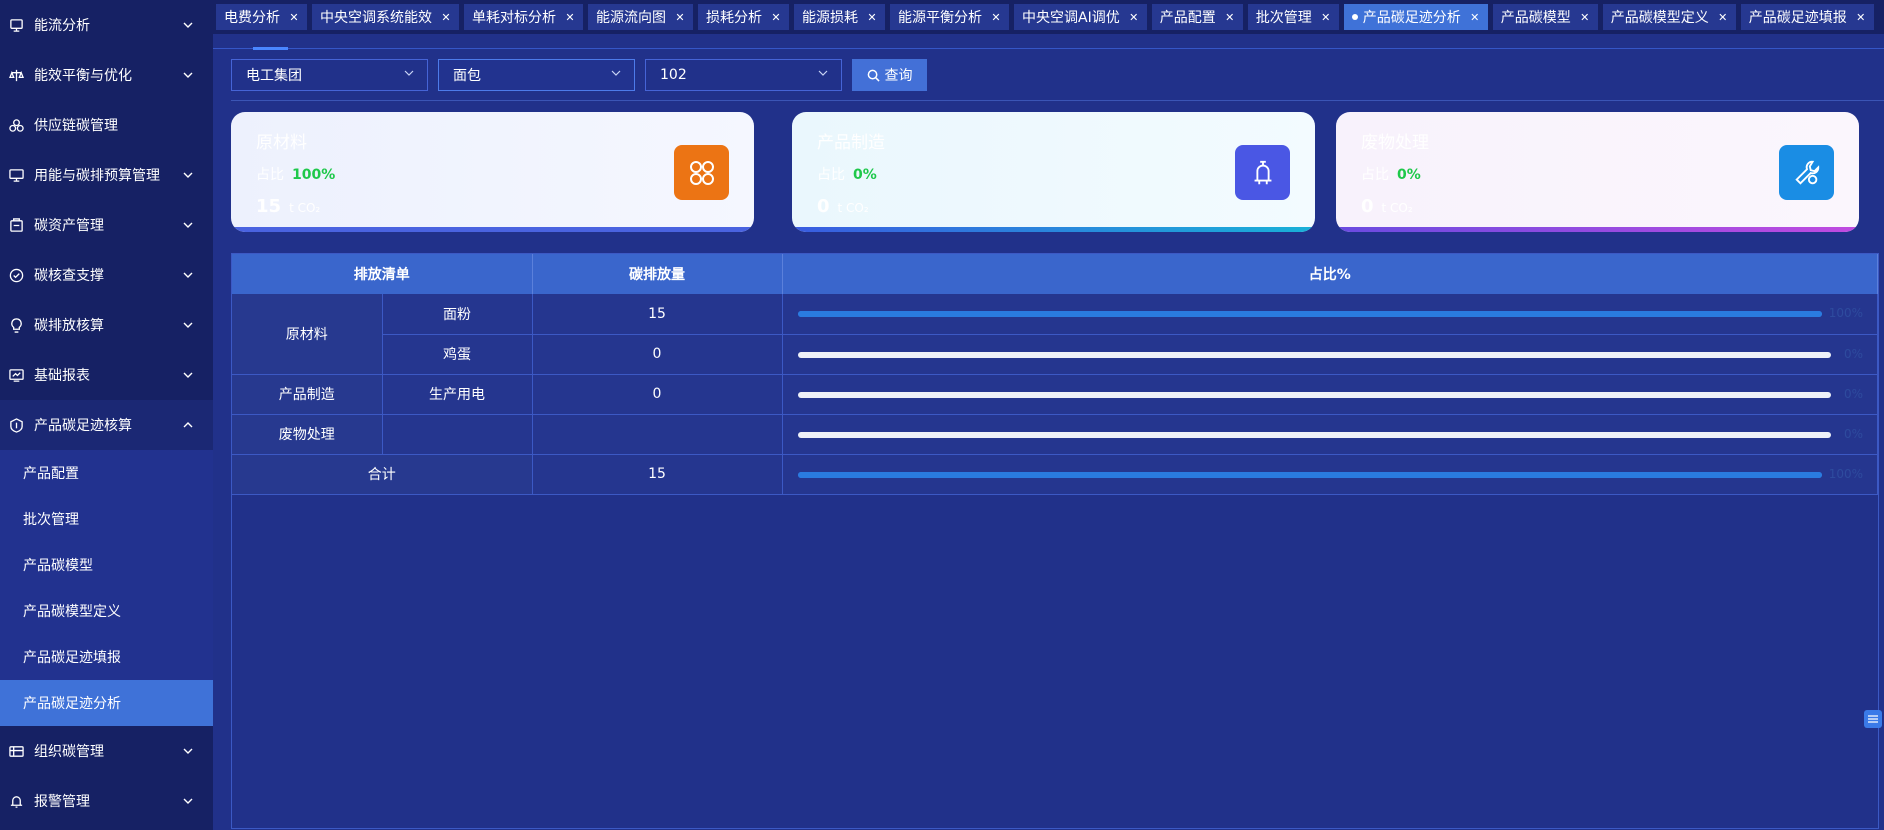  What do you see at coordinates (1659, 18) in the screenshot?
I see `tab-label: 产品碳模型定义` at bounding box center [1659, 18].